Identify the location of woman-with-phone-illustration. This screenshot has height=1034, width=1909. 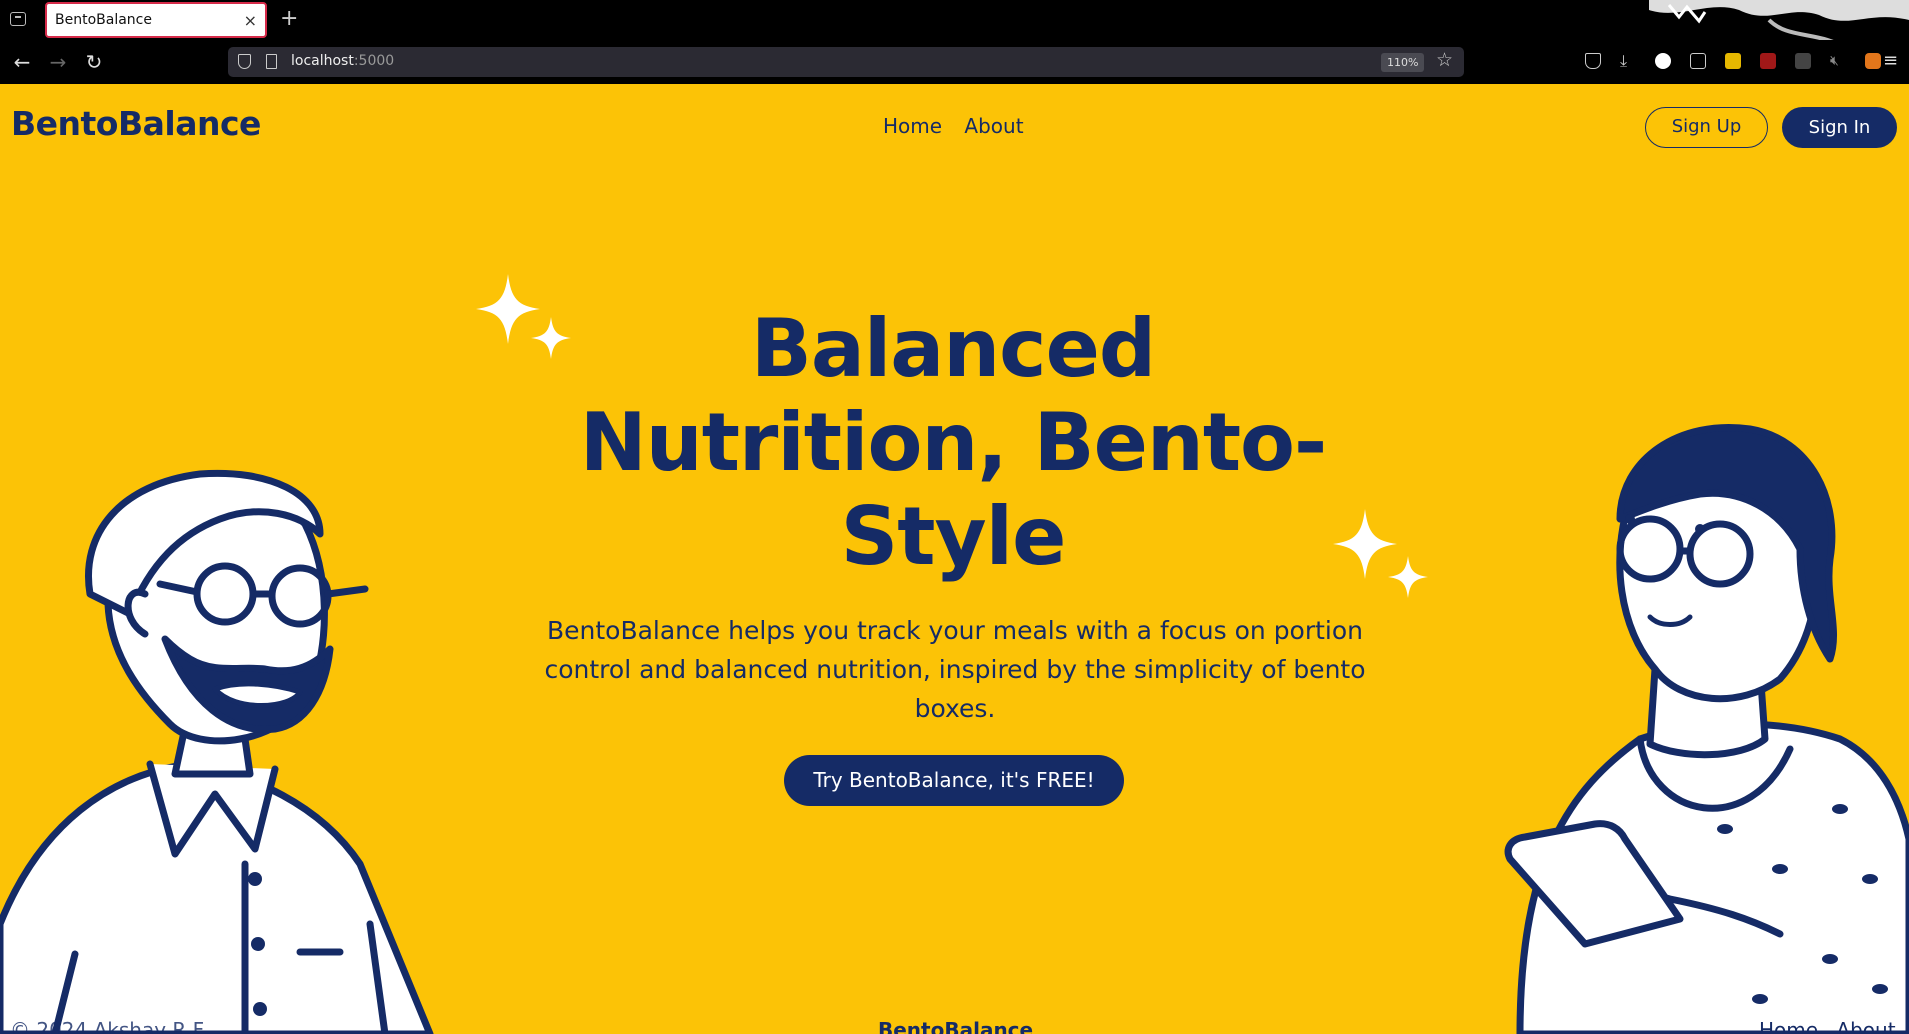
(1706, 729).